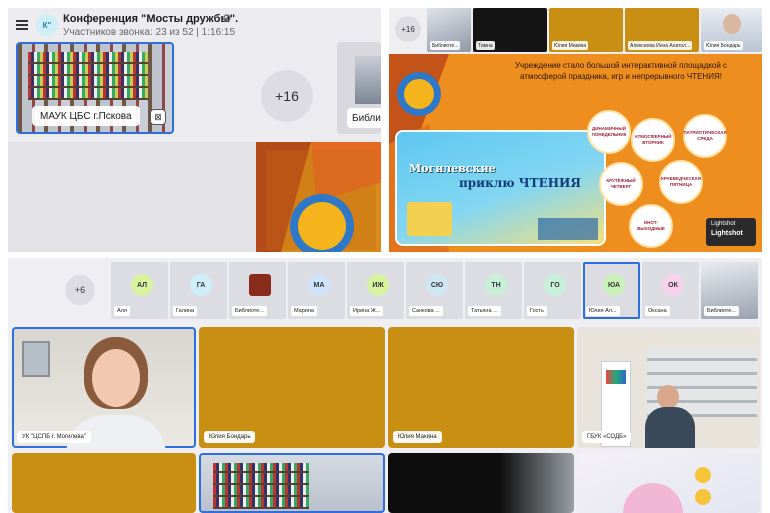  Describe the element at coordinates (555, 285) in the screenshot. I see `participant-avatar: ГО` at that location.